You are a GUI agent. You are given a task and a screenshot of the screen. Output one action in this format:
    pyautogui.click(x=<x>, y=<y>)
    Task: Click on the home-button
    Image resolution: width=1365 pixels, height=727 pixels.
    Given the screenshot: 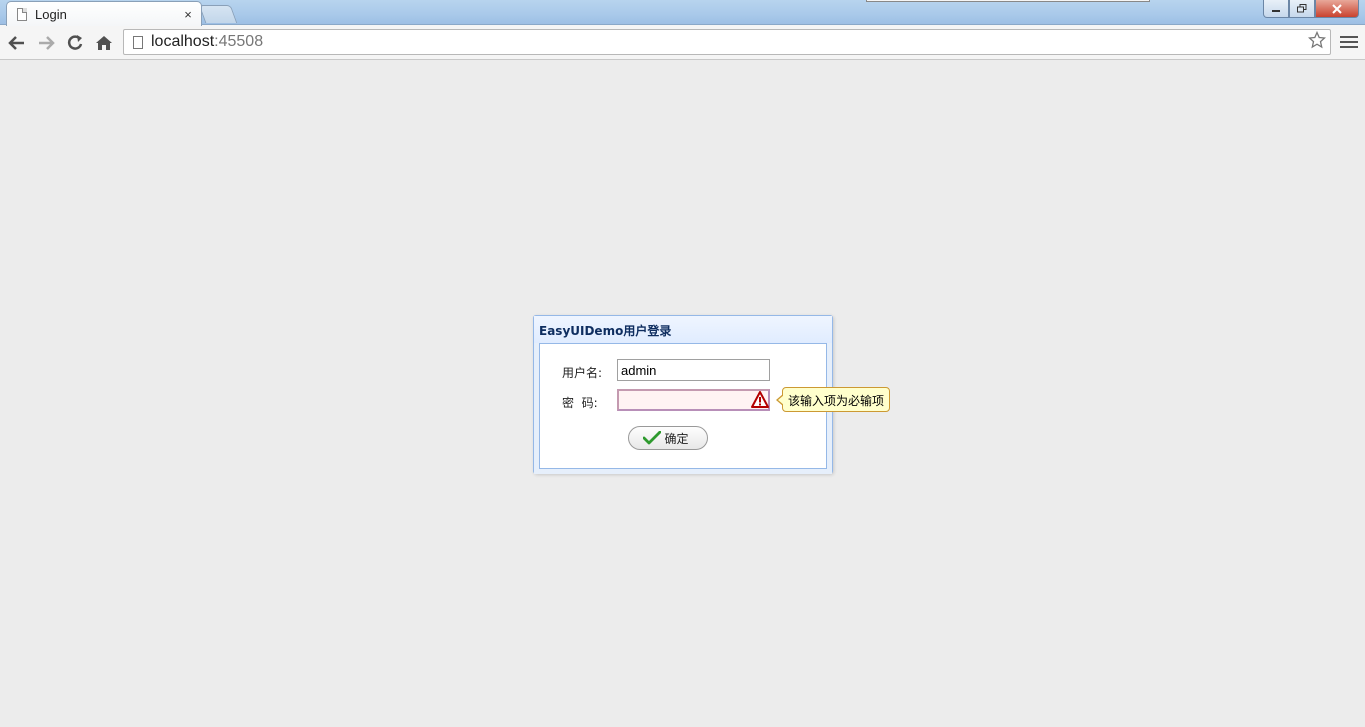 What is the action you would take?
    pyautogui.click(x=104, y=43)
    